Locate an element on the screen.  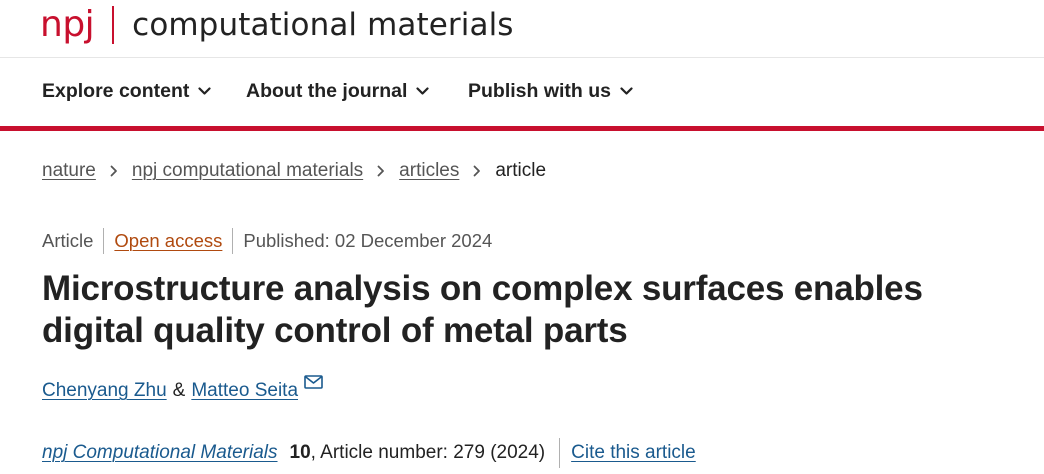
nav-publish-with-us-label: Publish with us is located at coordinates (540, 91).